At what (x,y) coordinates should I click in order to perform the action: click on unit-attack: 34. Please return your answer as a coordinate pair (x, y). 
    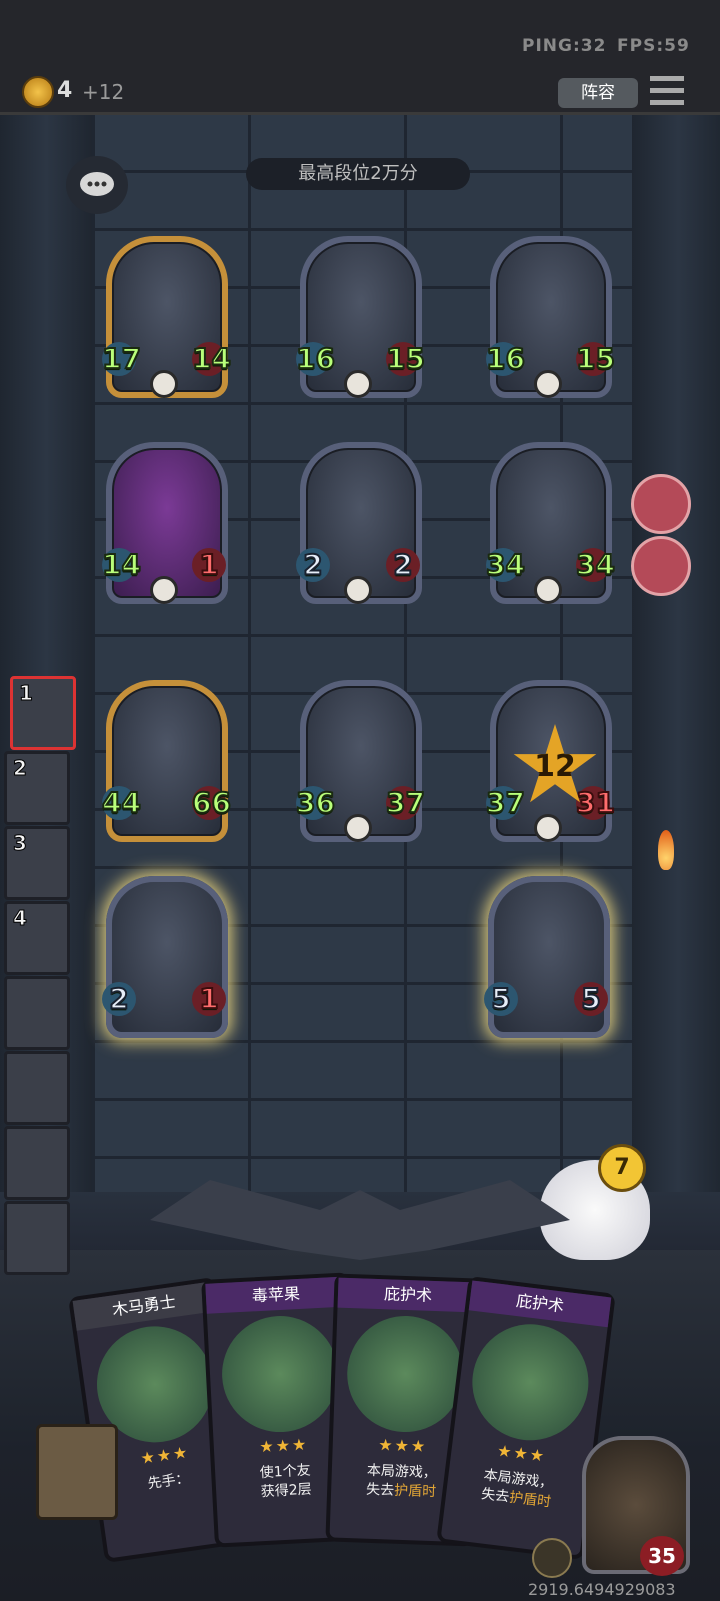
    Looking at the image, I should click on (505, 564).